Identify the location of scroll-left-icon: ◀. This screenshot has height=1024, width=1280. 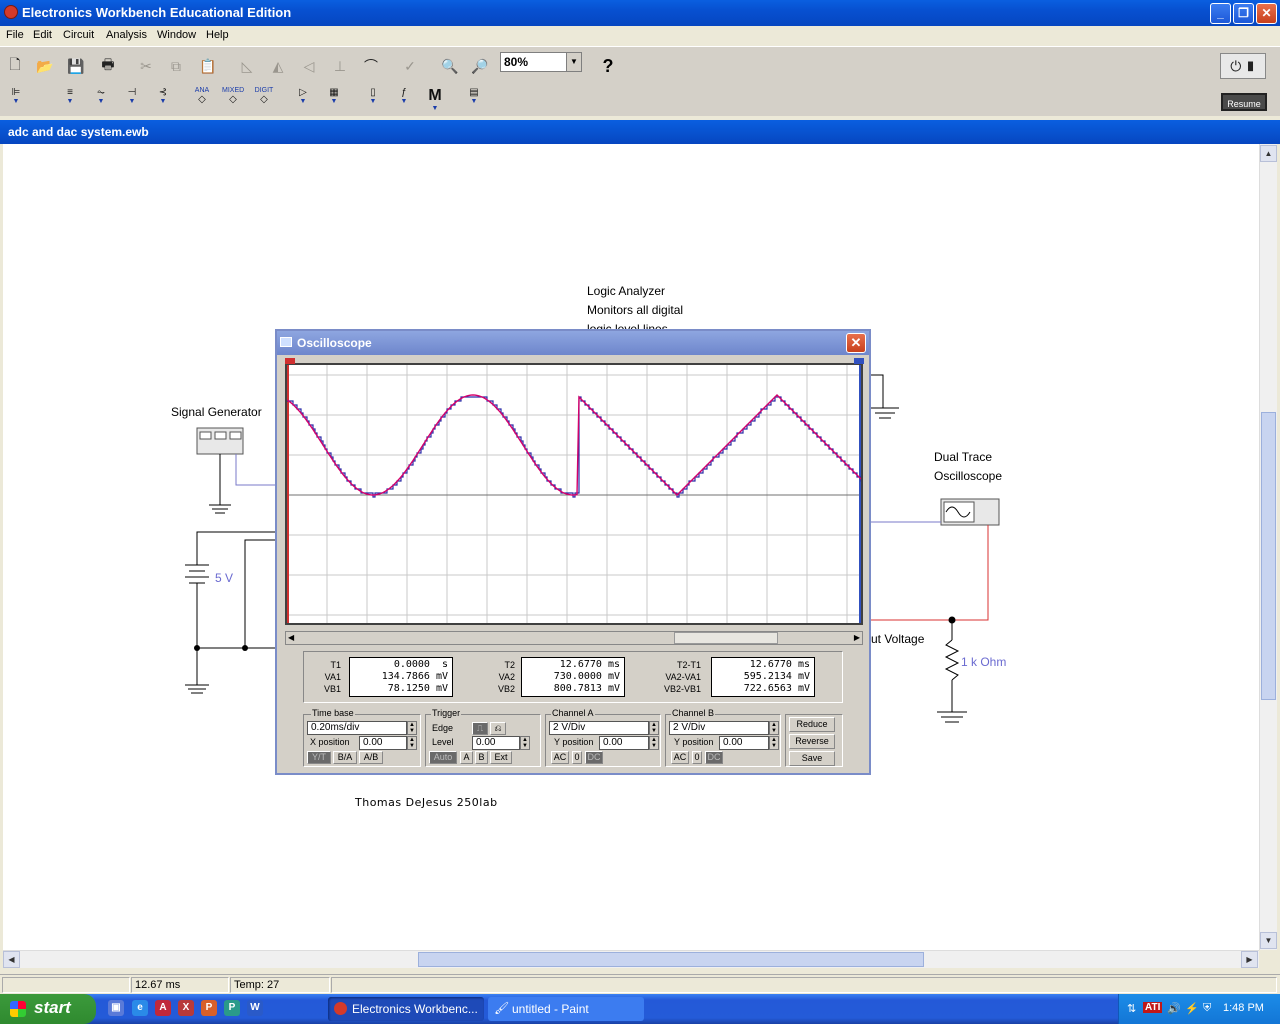
(11, 959).